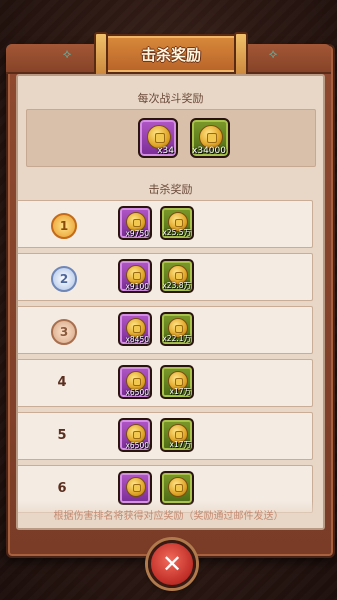  I want to click on reward-item: x22.1万, so click(177, 329).